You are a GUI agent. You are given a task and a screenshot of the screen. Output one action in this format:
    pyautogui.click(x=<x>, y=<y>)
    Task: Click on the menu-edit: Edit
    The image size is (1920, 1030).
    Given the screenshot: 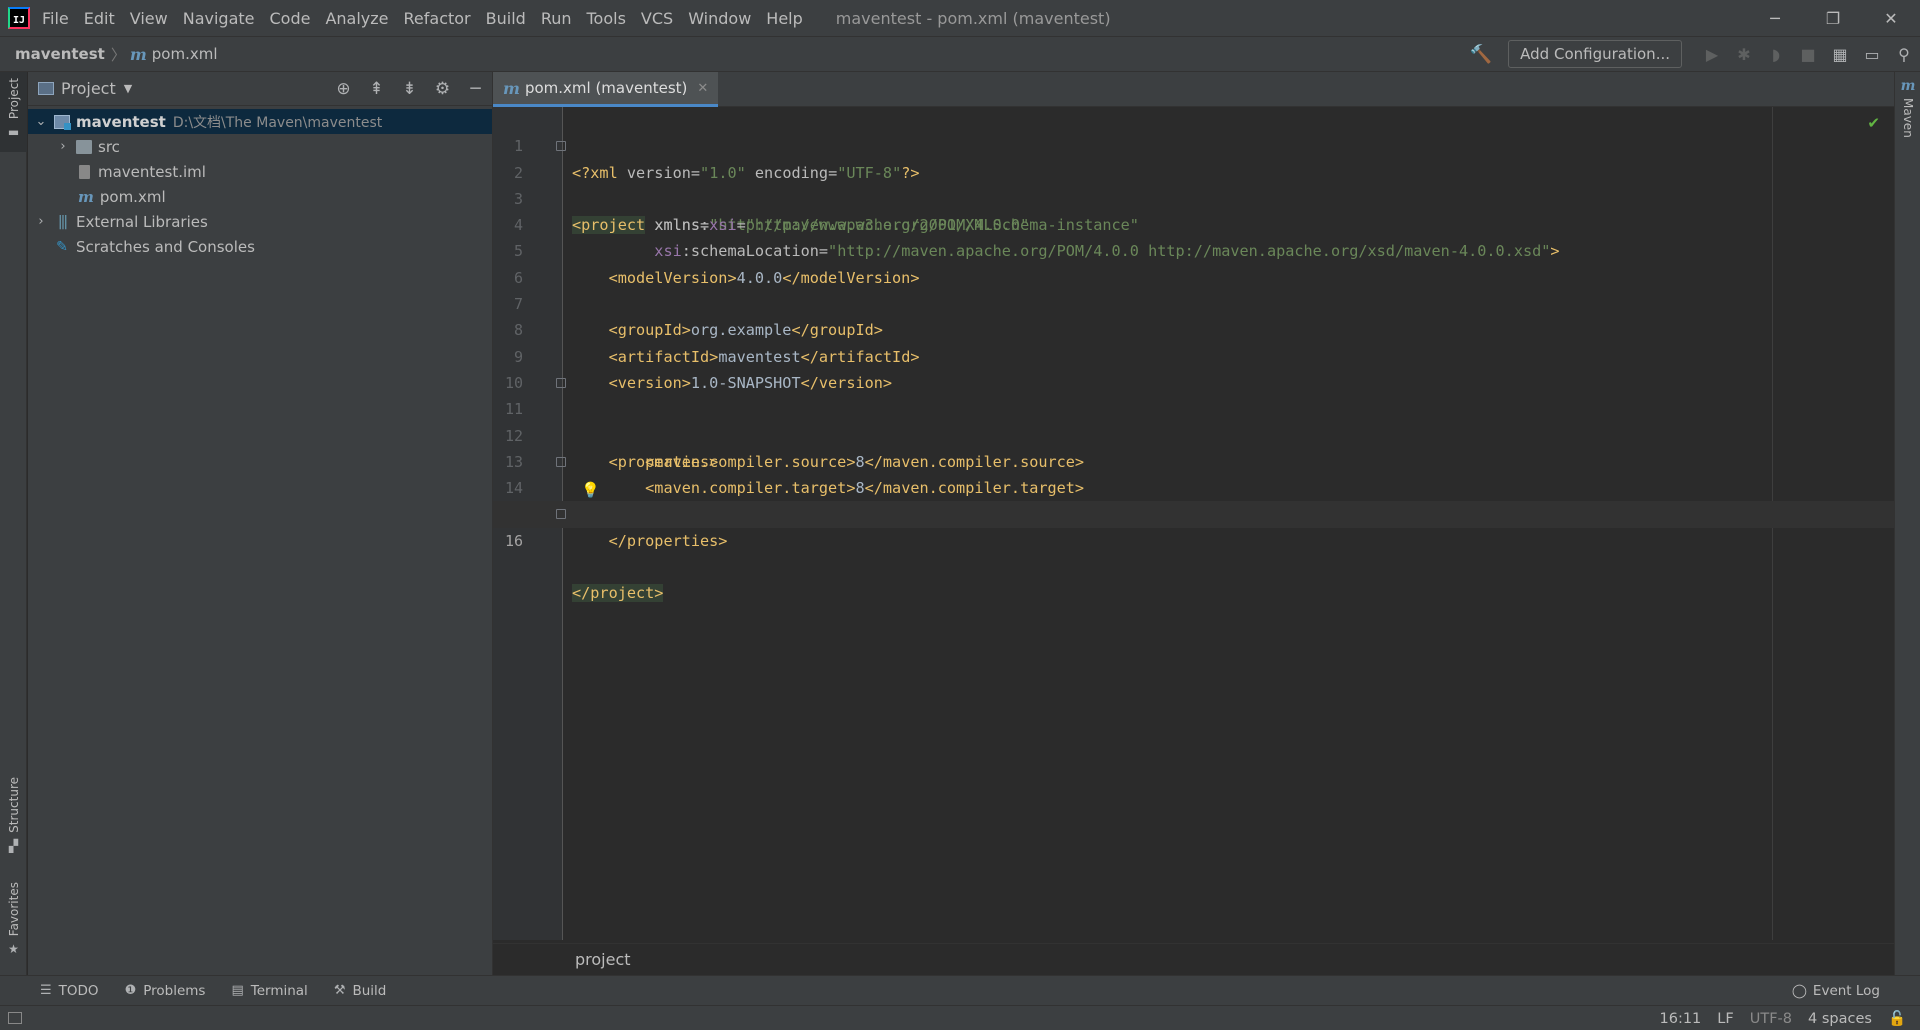 What is the action you would take?
    pyautogui.click(x=105, y=18)
    